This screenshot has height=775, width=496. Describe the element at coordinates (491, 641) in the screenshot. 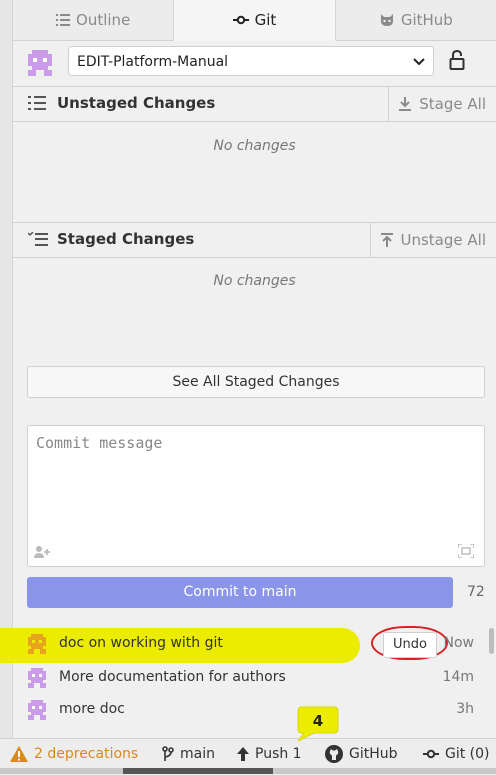

I see `commit-list-scrollbar` at that location.